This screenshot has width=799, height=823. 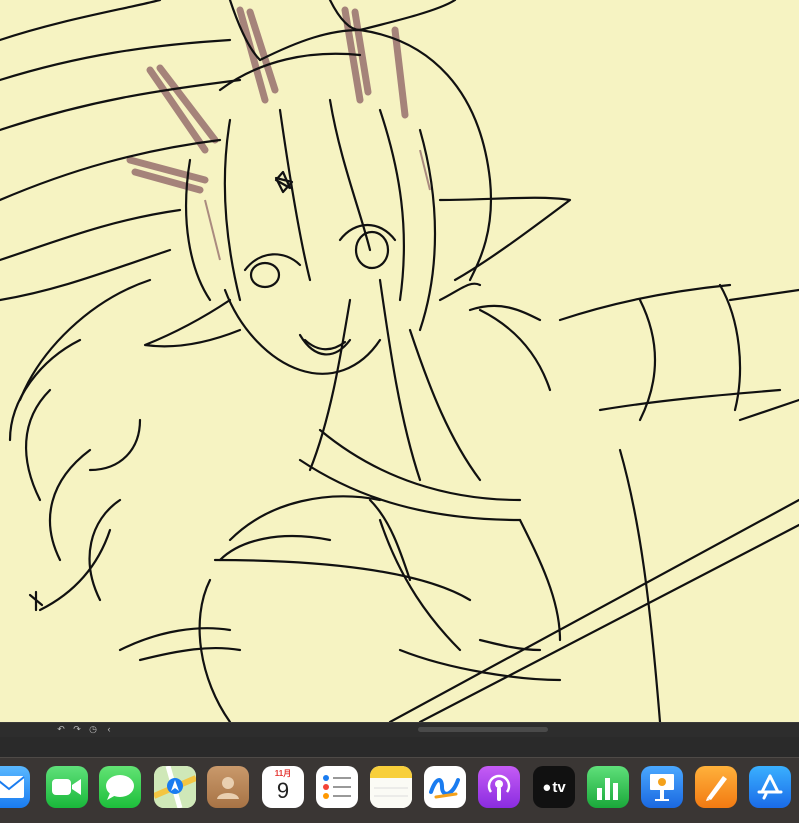 I want to click on horizontal-scrollbar, so click(x=483, y=729).